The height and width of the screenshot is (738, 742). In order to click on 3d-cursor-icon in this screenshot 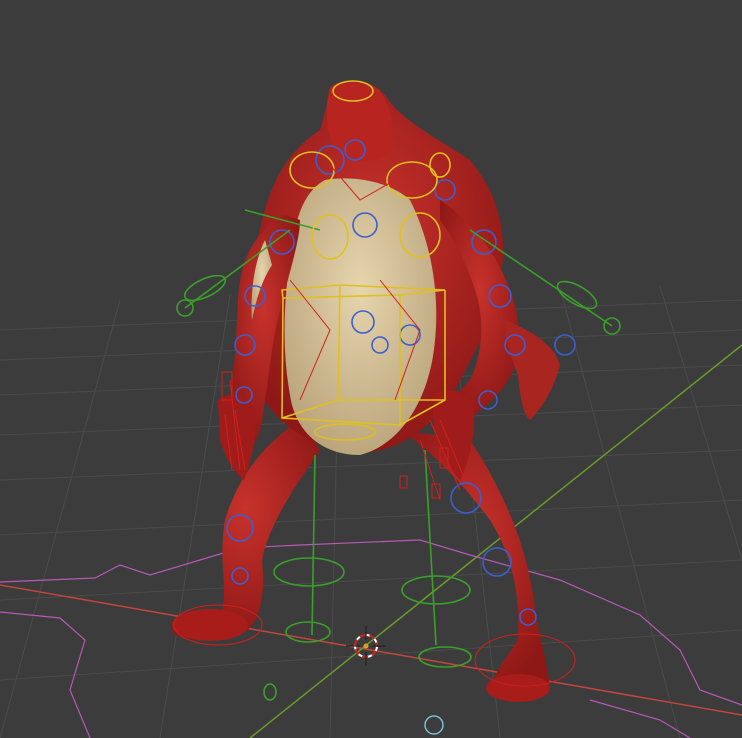, I will do `click(366, 646)`.